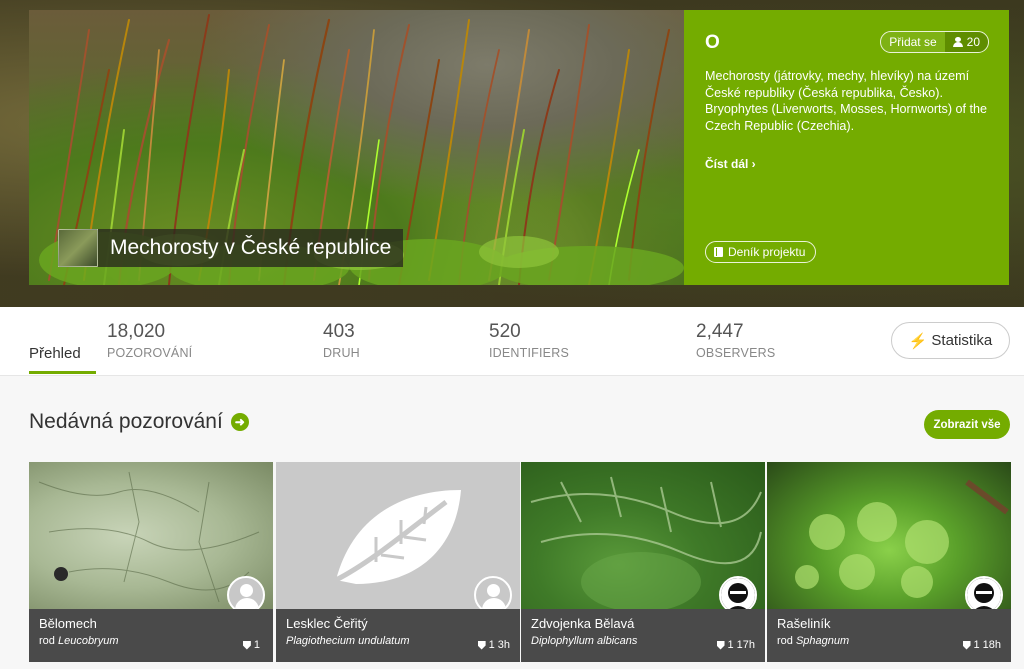 This screenshot has height=669, width=1024. What do you see at coordinates (529, 340) in the screenshot?
I see `stat-identifiers: 520 IDENTIFIERS` at bounding box center [529, 340].